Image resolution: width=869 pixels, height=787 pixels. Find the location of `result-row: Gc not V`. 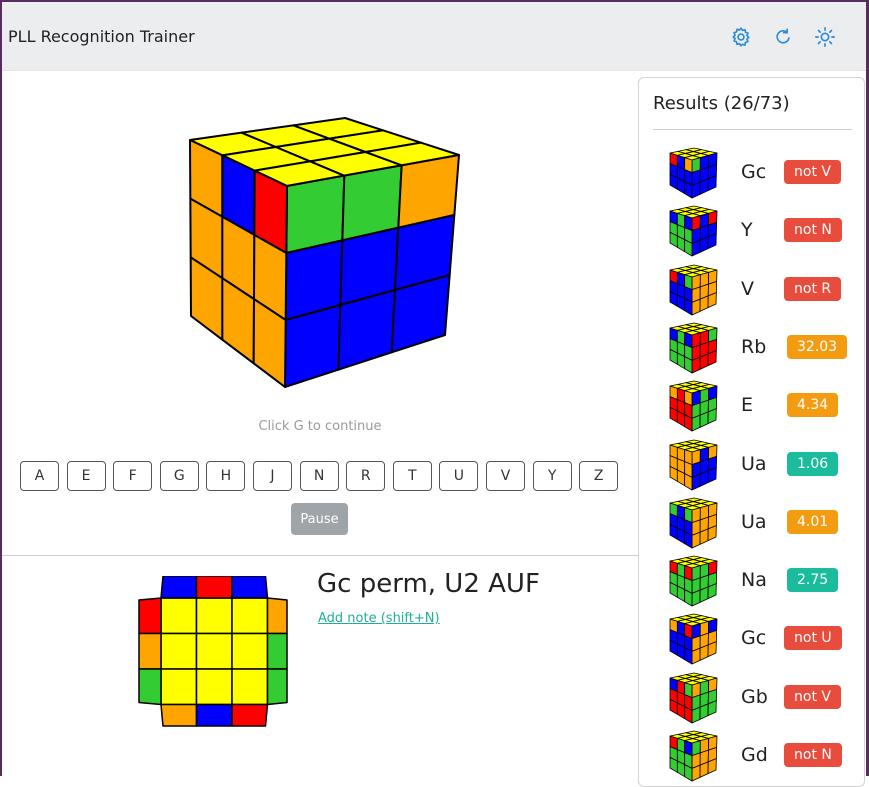

result-row: Gc not V is located at coordinates (751, 173).